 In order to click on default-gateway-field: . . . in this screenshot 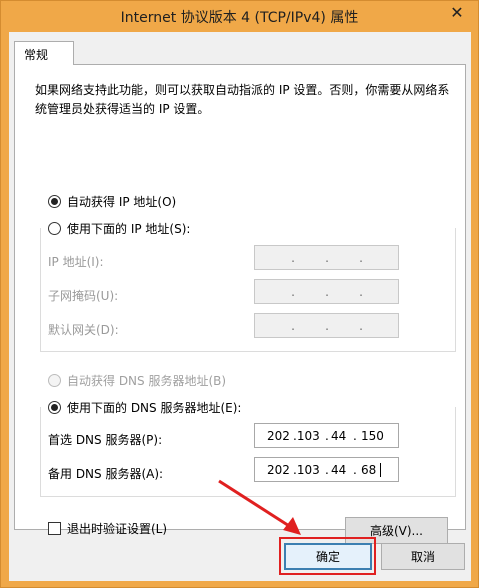, I will do `click(326, 325)`.